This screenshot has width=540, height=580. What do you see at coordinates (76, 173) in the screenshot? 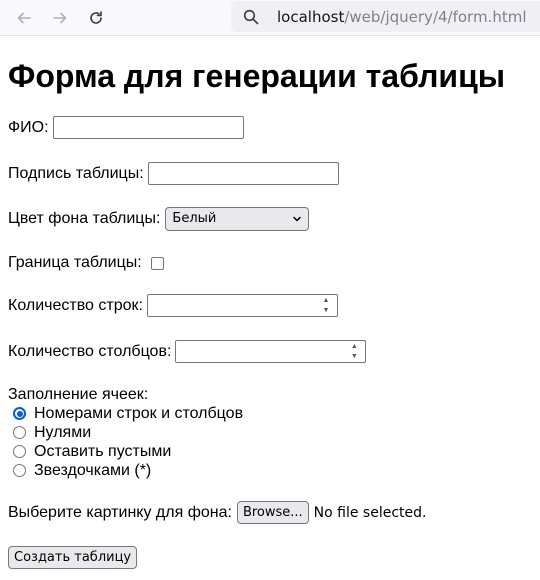
I see `caption-label: Подпись таблицы:` at bounding box center [76, 173].